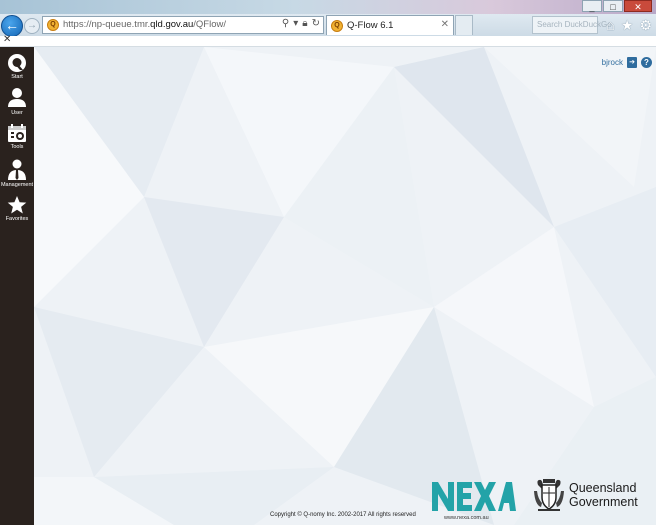 Image resolution: width=656 pixels, height=525 pixels. I want to click on lock-icon: 🔒︎, so click(304, 23).